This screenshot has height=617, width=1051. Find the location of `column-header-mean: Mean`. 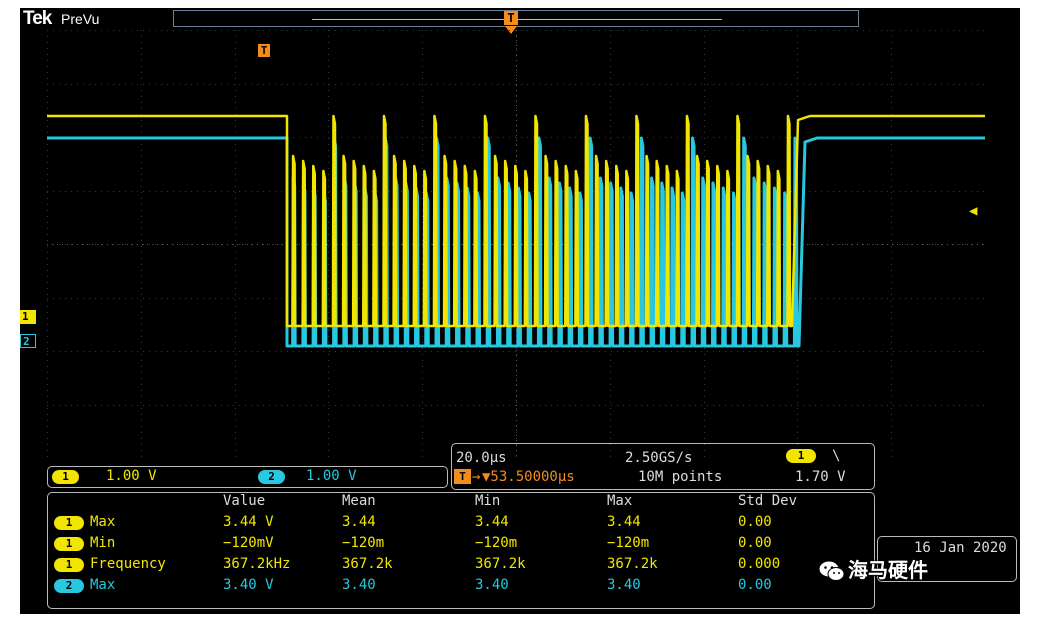

column-header-mean: Mean is located at coordinates (359, 501).